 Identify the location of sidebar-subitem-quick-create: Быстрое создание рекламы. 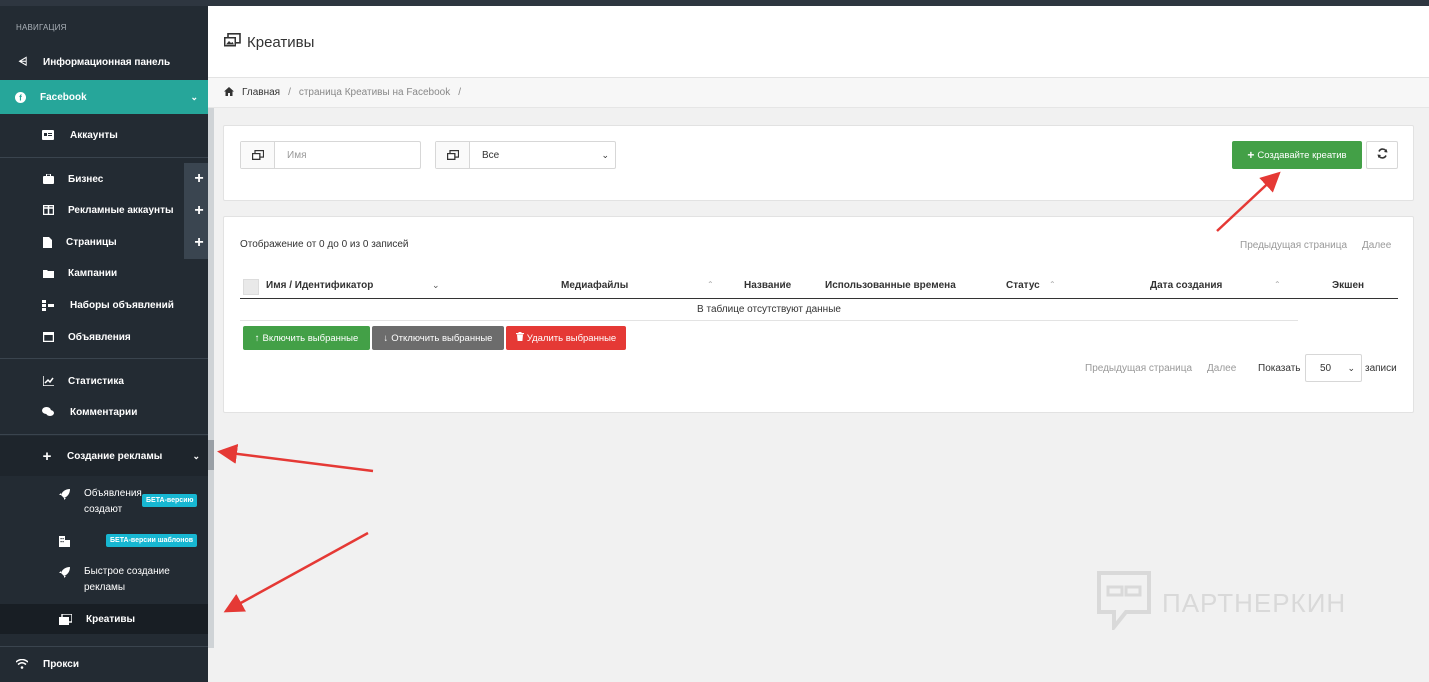
(104, 580).